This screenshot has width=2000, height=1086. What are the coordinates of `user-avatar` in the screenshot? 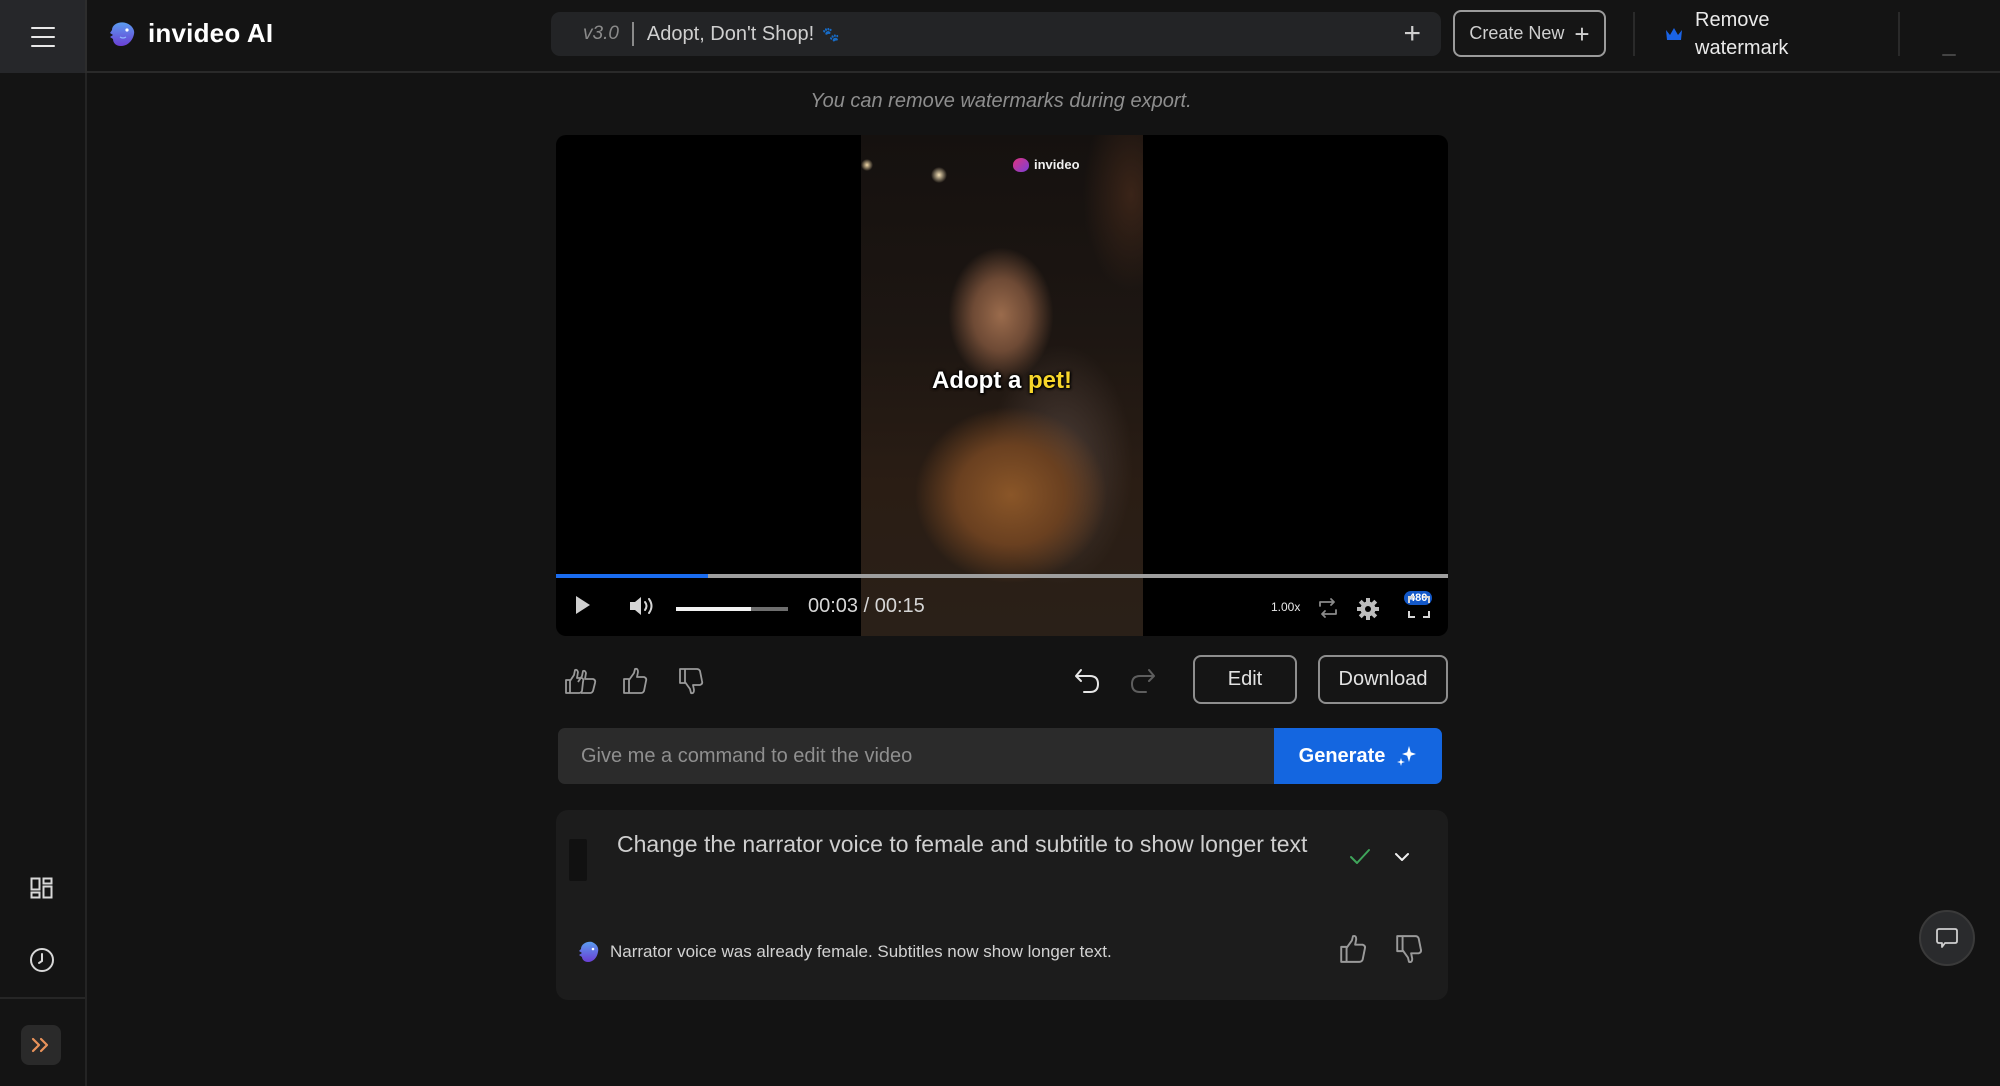 It's located at (1949, 55).